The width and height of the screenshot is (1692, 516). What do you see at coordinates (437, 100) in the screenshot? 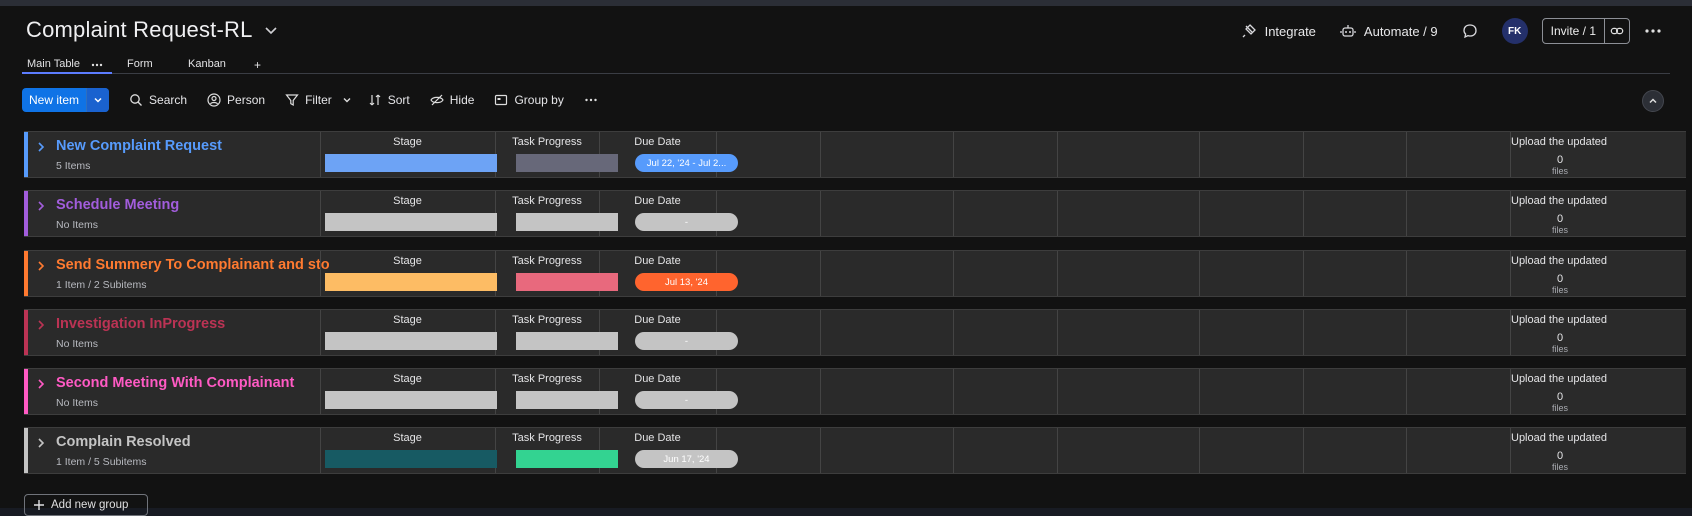
I see `eye-off-icon` at bounding box center [437, 100].